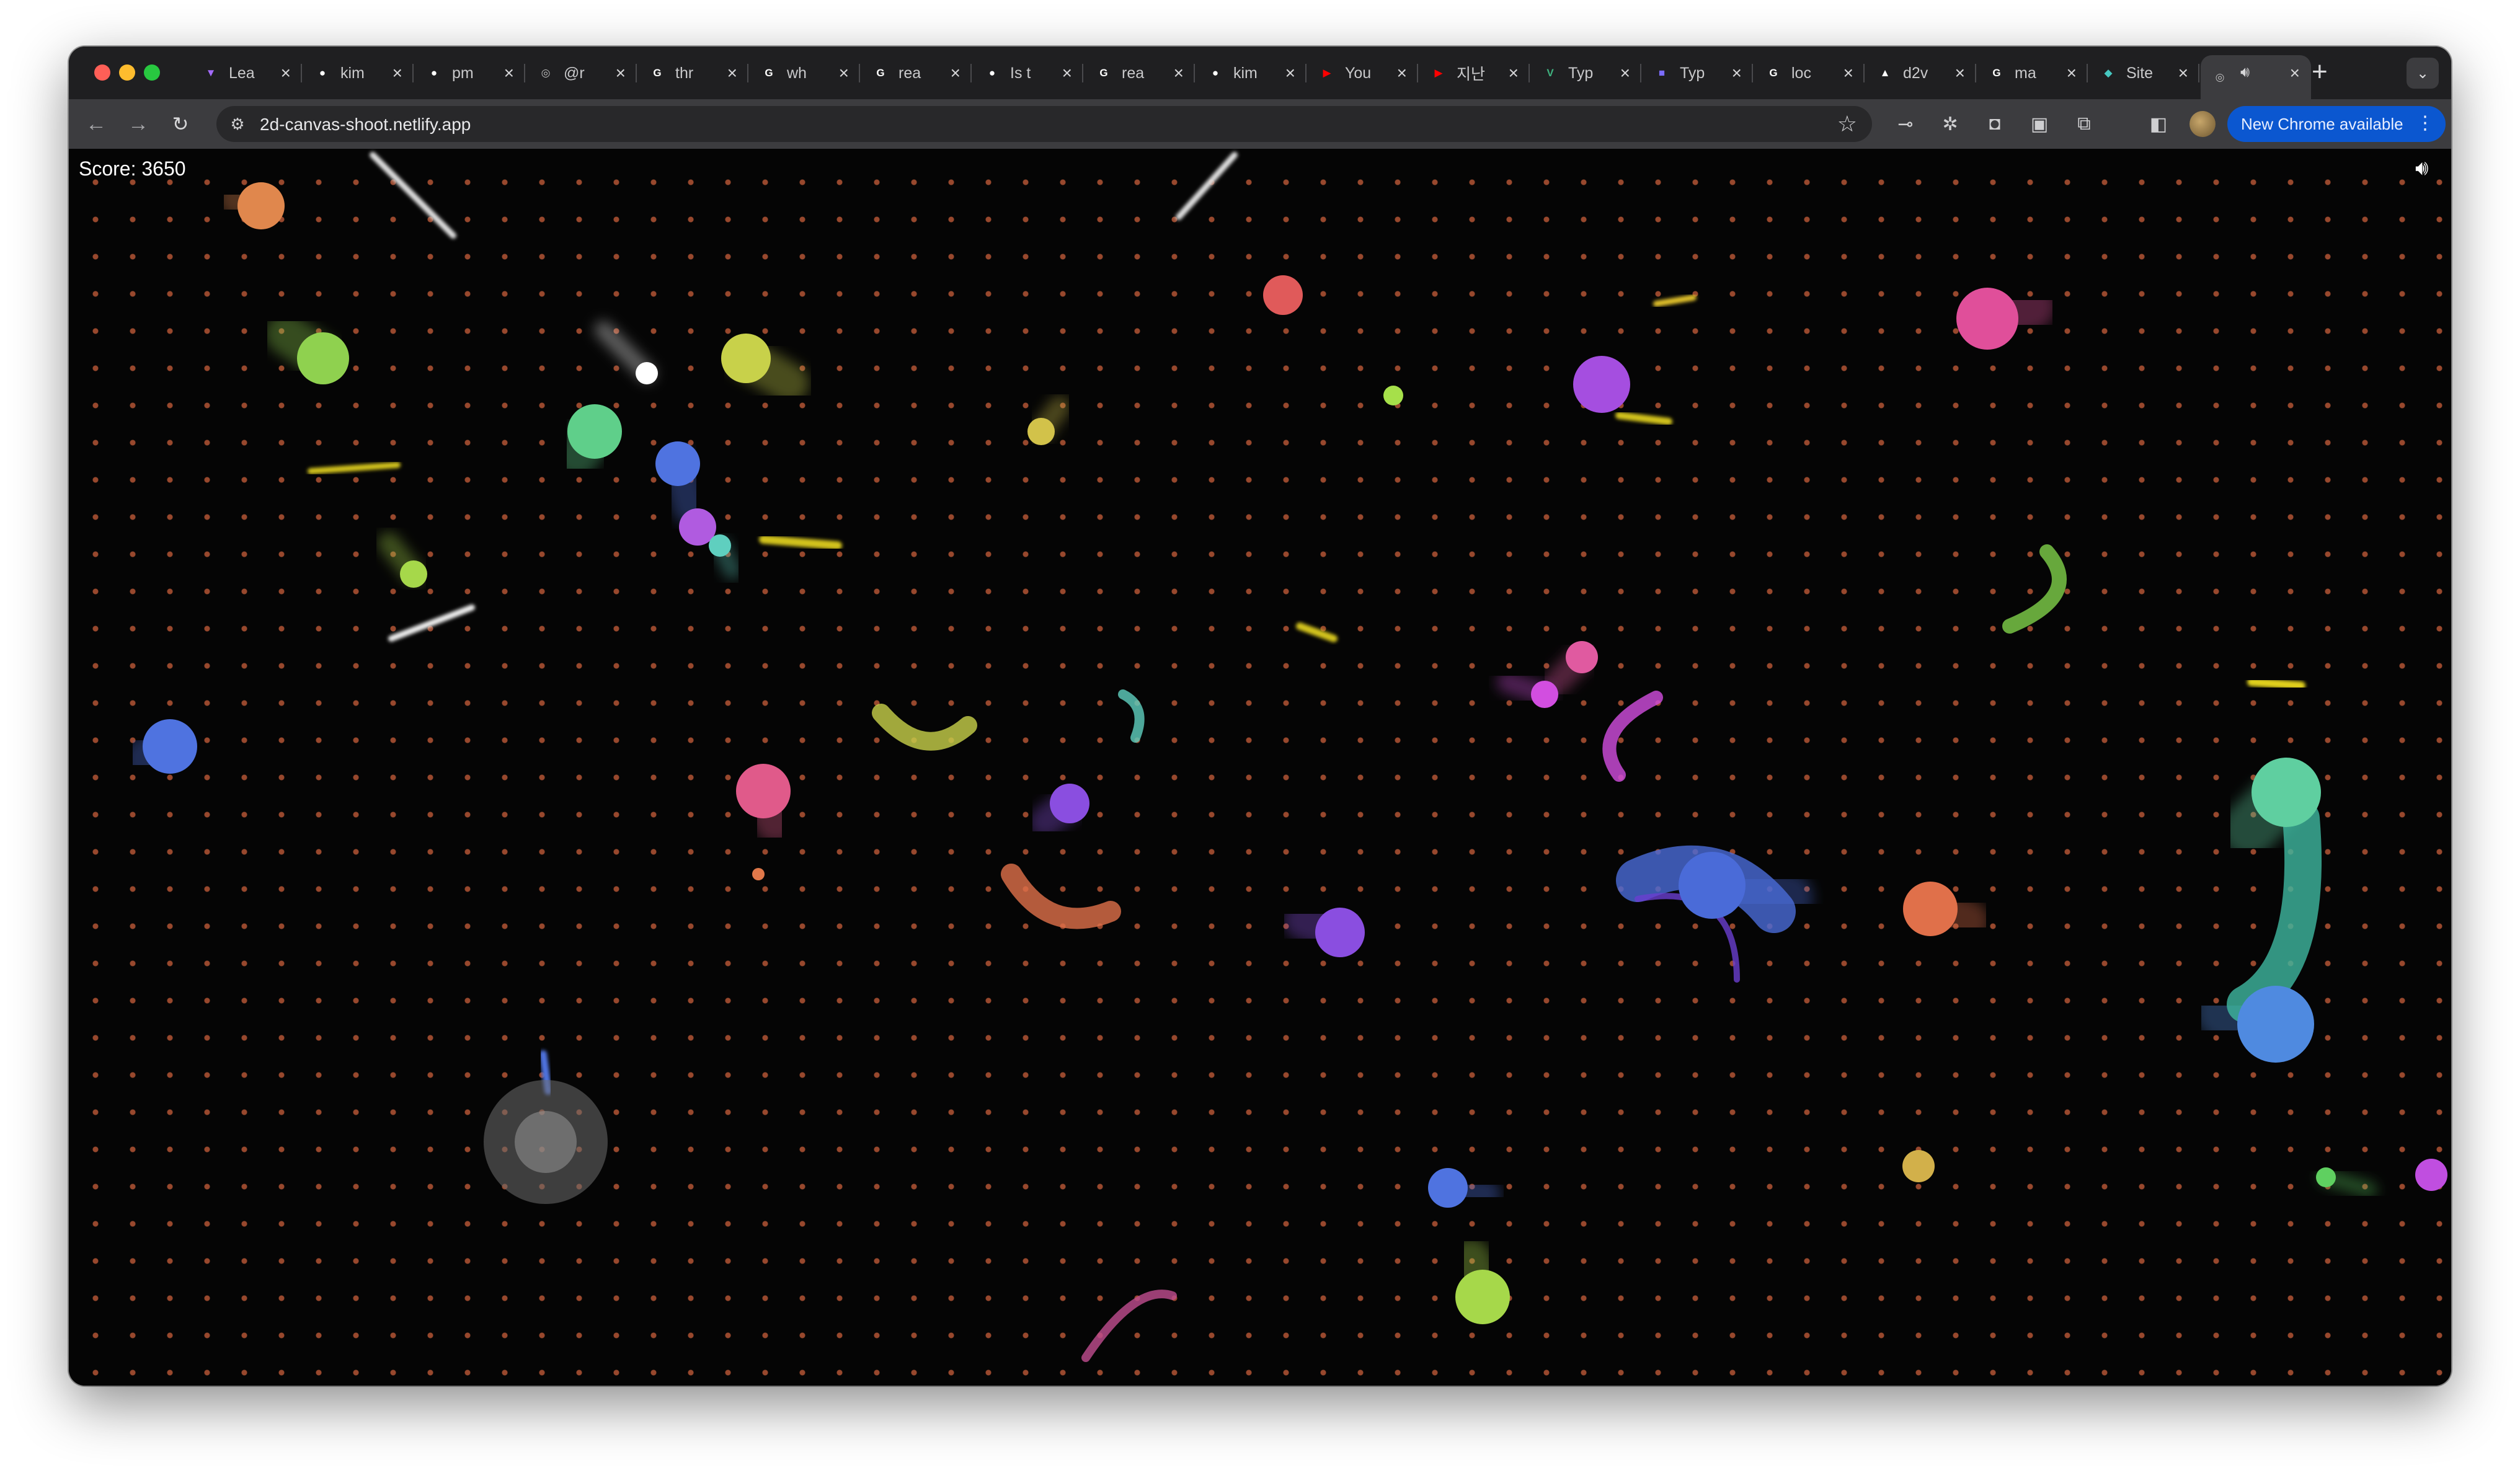 The height and width of the screenshot is (1478, 2520). What do you see at coordinates (1028, 73) in the screenshot?
I see `browser-tab: ● Is t ×` at bounding box center [1028, 73].